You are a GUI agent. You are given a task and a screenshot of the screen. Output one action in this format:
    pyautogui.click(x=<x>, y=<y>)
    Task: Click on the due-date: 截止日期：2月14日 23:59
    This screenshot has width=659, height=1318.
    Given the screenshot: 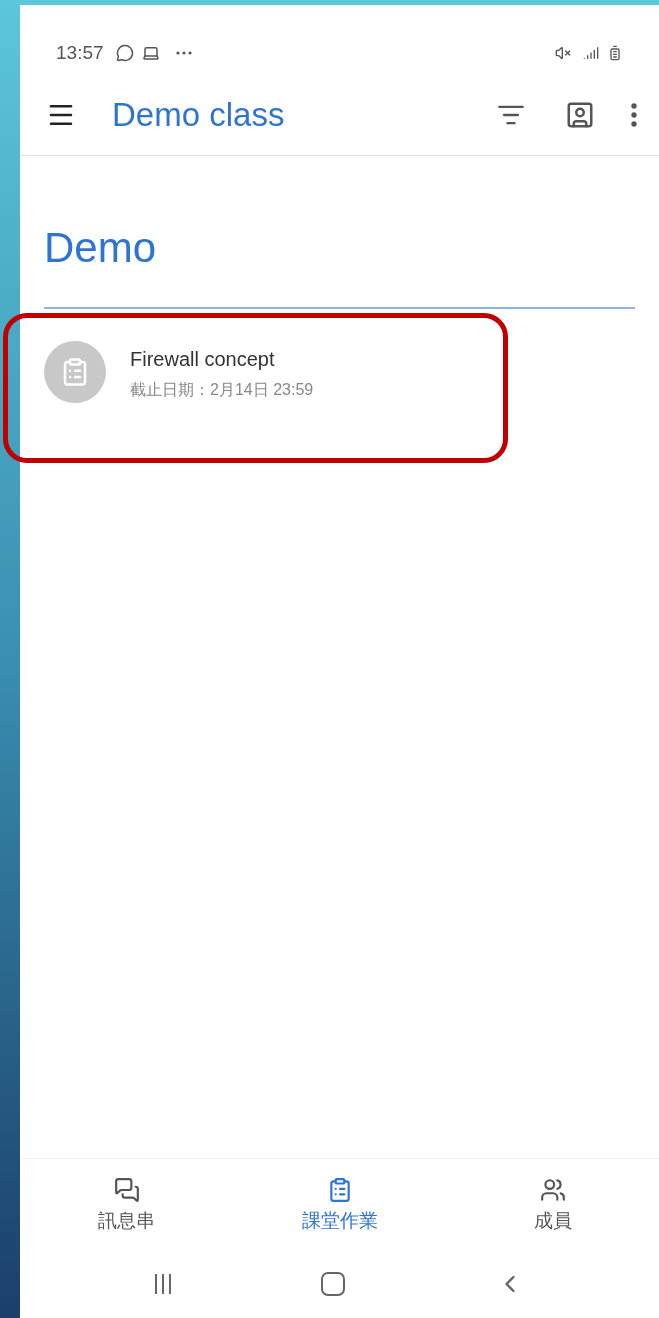 What is the action you would take?
    pyautogui.click(x=222, y=390)
    